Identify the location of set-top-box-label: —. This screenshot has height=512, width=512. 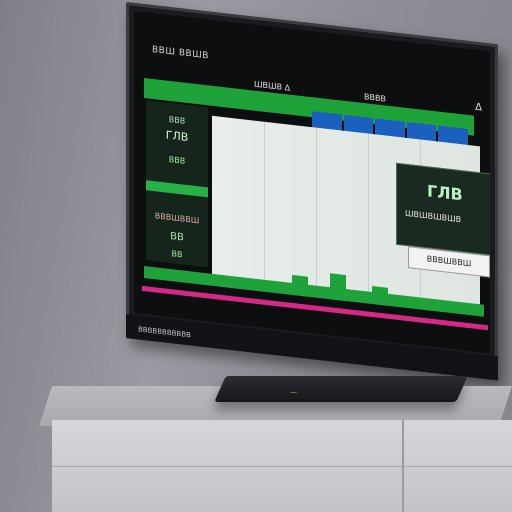
(293, 392).